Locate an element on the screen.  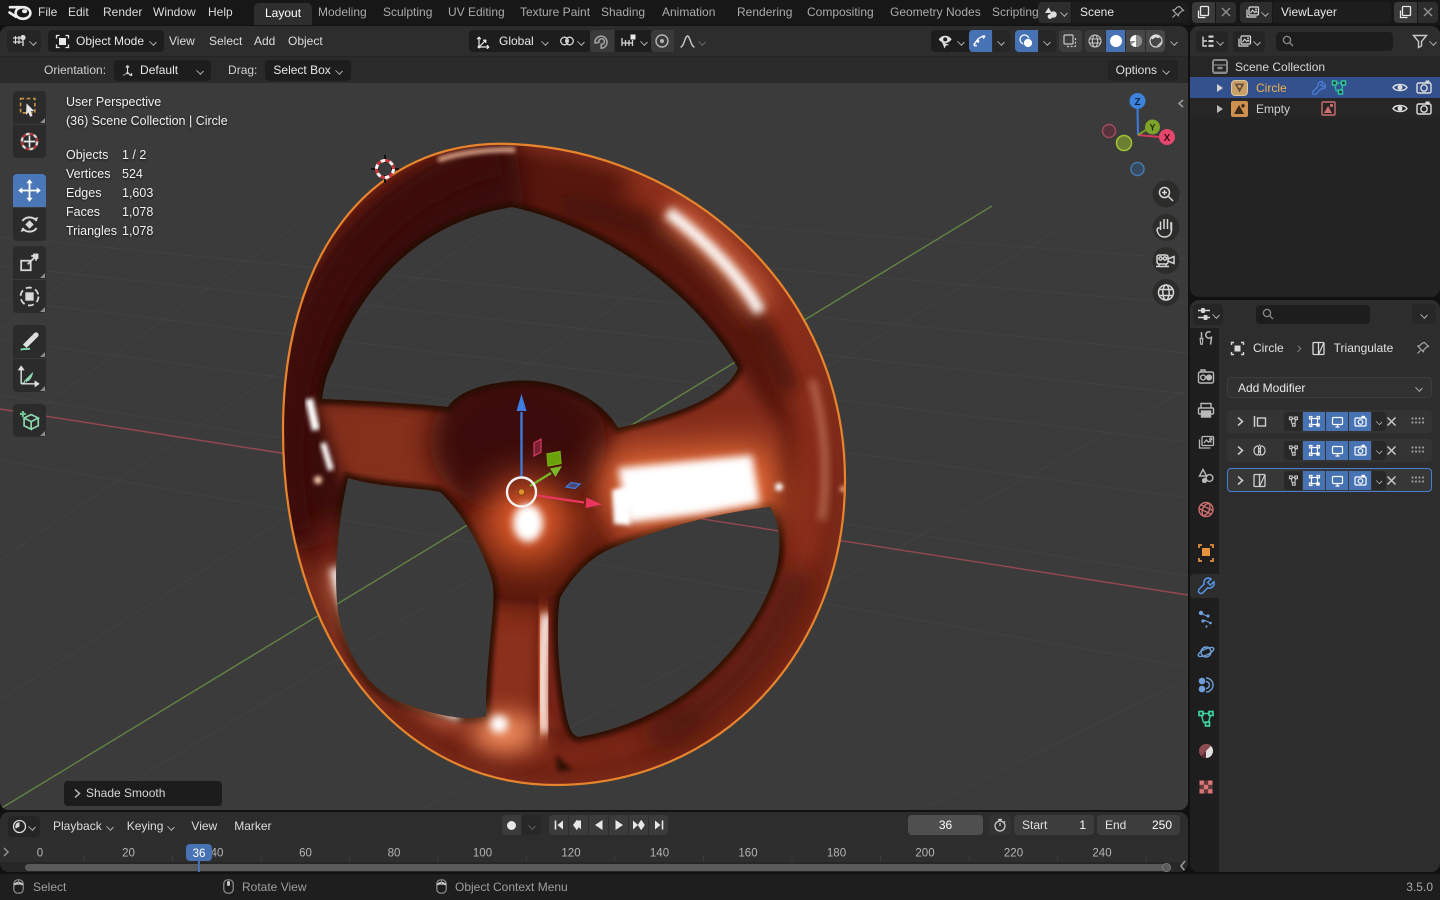
svg-text: 160 is located at coordinates (747, 854).